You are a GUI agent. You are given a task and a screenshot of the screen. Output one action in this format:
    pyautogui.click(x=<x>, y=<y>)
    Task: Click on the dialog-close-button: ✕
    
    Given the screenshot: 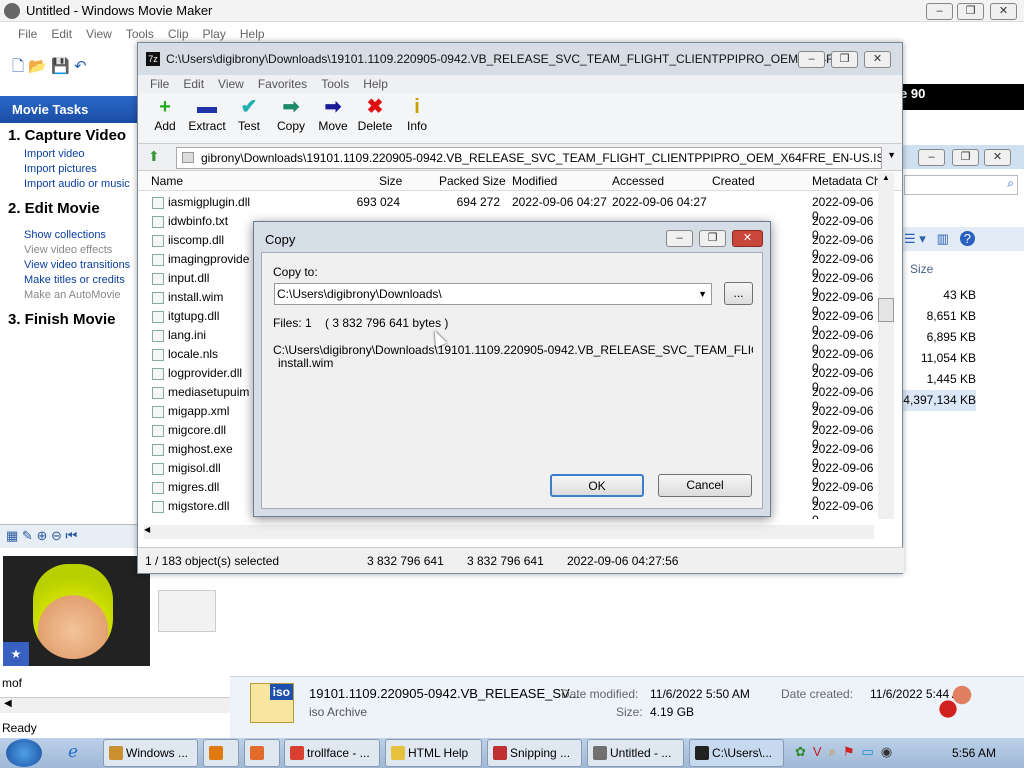 What is the action you would take?
    pyautogui.click(x=747, y=238)
    